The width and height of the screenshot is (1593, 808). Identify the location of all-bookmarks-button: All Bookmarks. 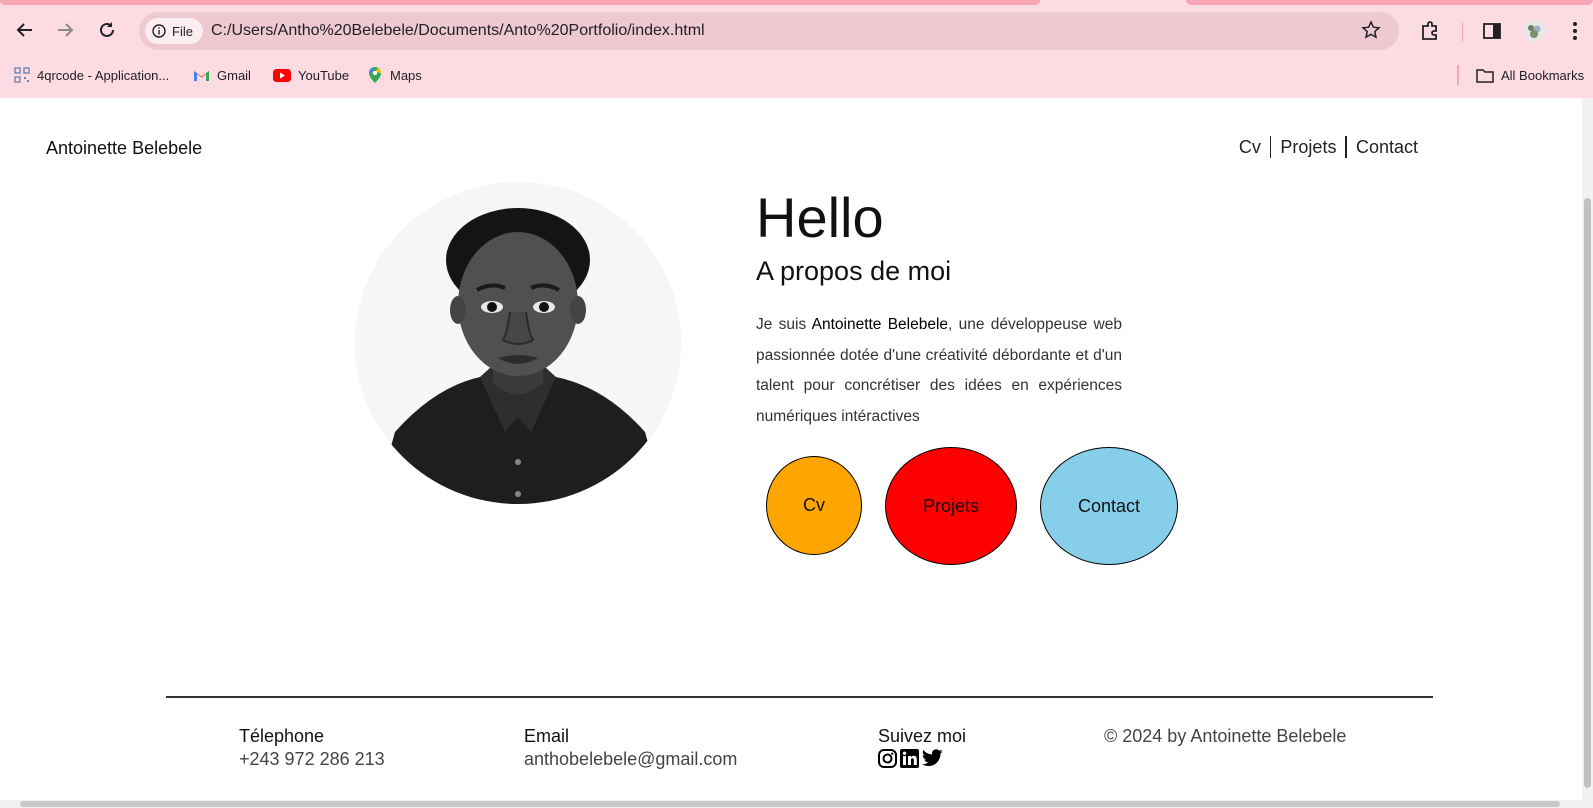
(1530, 75).